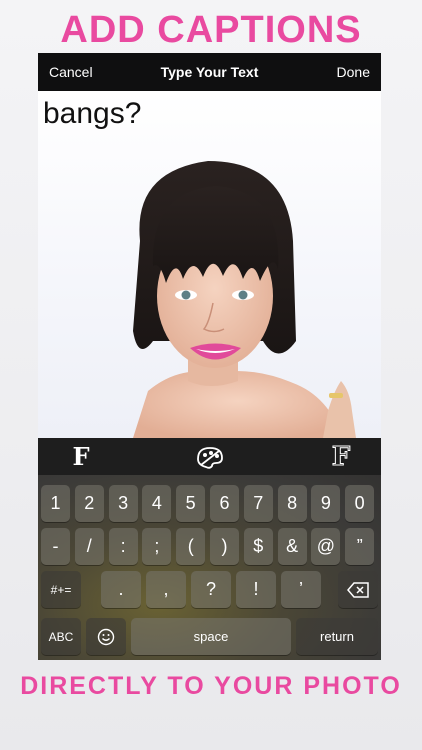  I want to click on number-key-6: 7, so click(258, 503).